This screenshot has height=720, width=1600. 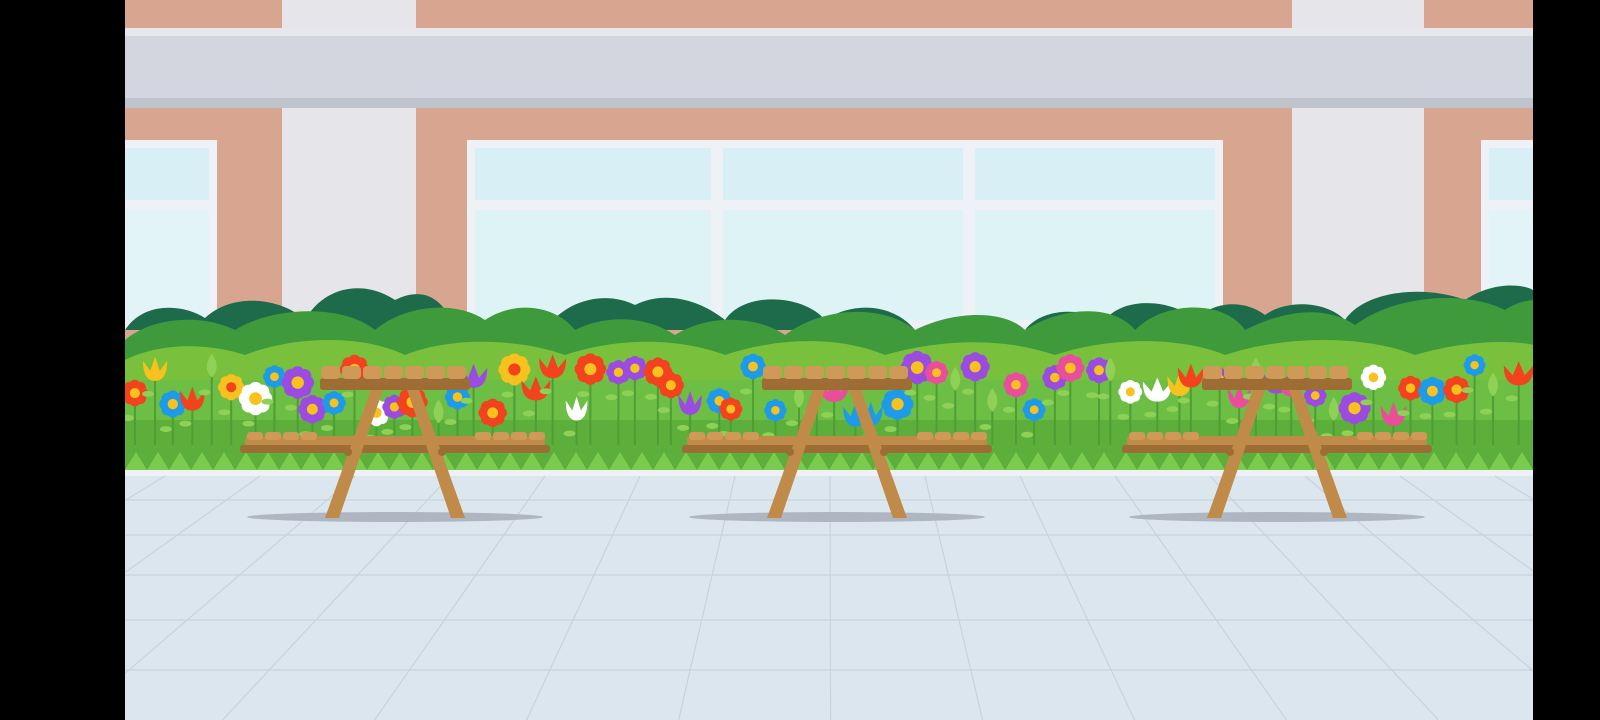 I want to click on right-letterbox-bar, so click(x=1566, y=360).